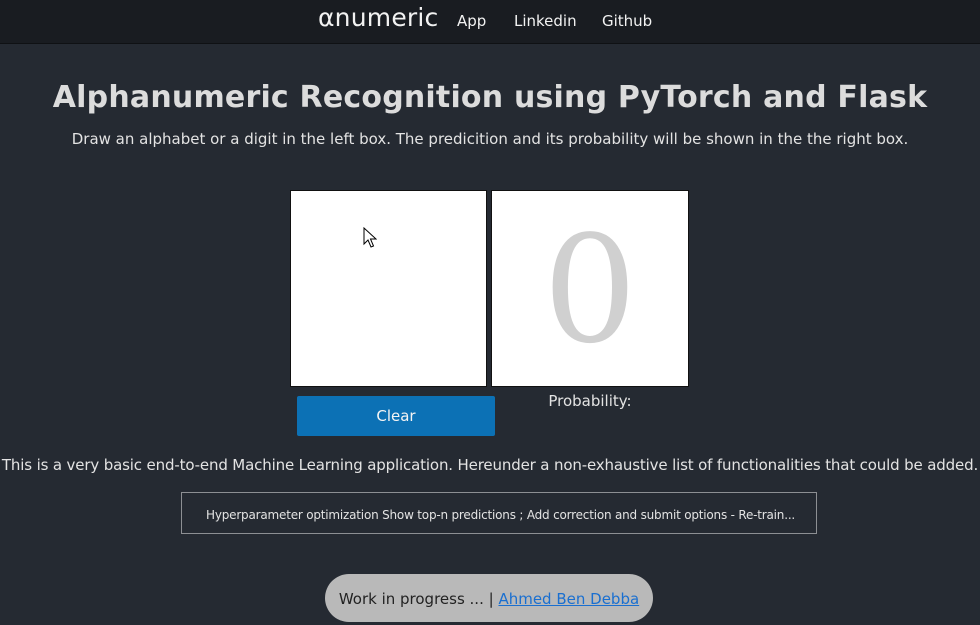 The image size is (980, 625). I want to click on footer-text-container: Work in progress ... | Ahmed Ben Debba, so click(489, 599).